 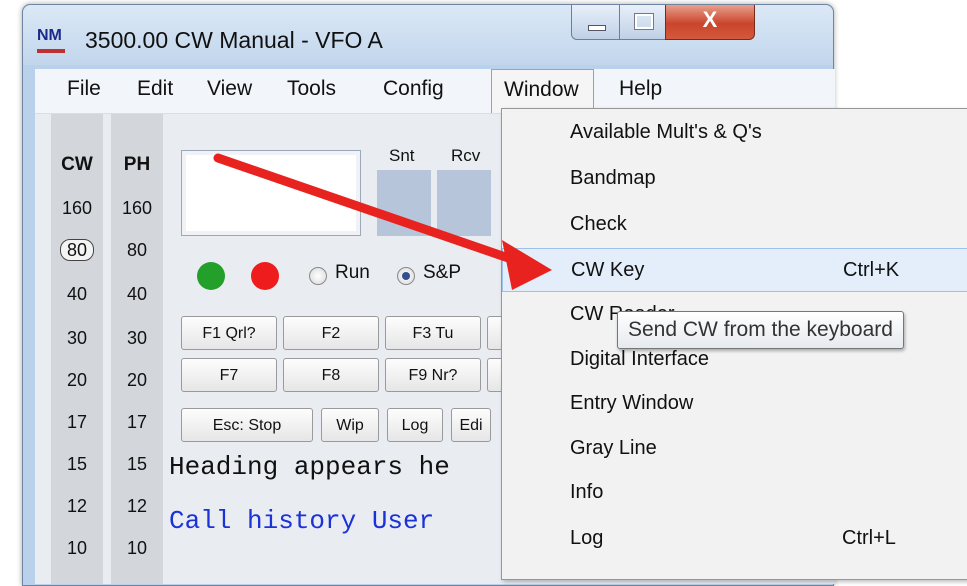 I want to click on menu-item-label: Gray Line, so click(x=613, y=448).